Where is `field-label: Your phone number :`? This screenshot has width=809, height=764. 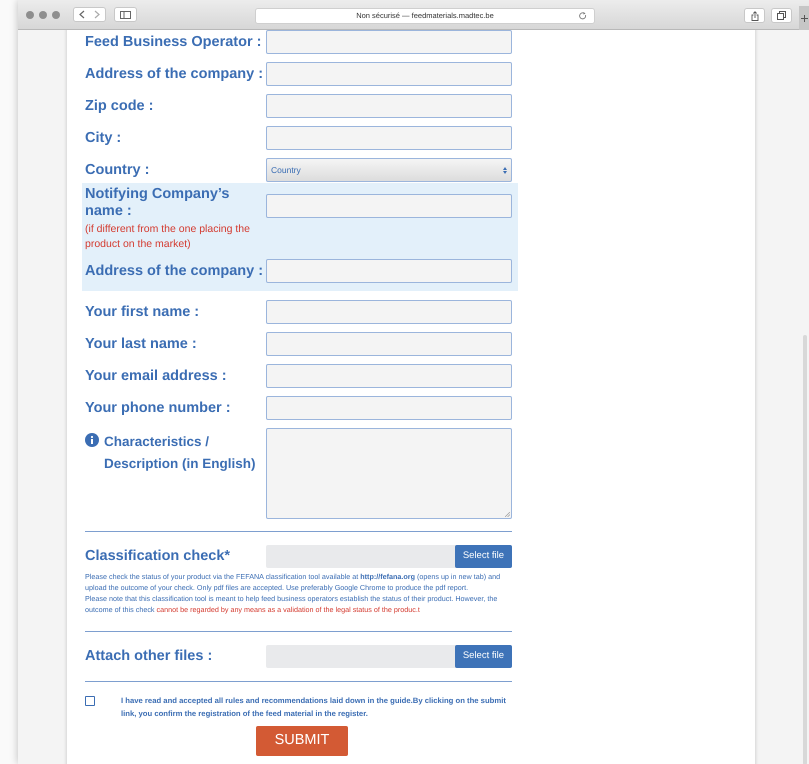 field-label: Your phone number : is located at coordinates (158, 408).